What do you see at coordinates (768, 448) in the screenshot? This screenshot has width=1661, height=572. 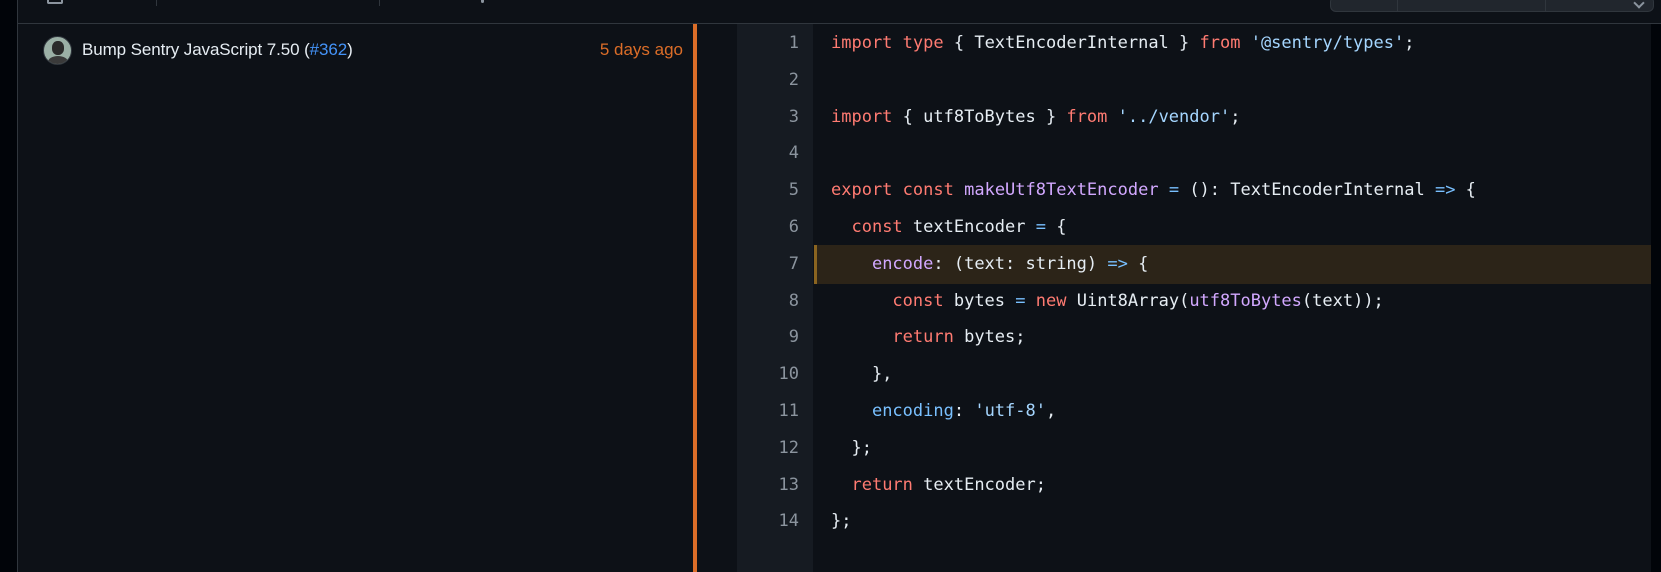 I see `line-number: 12` at bounding box center [768, 448].